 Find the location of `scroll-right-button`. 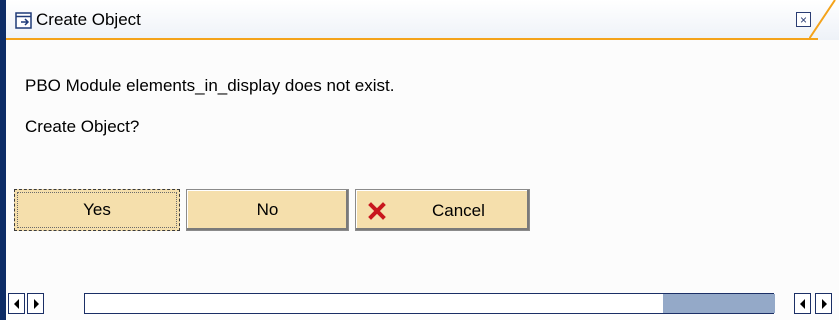

scroll-right-button is located at coordinates (35, 303).